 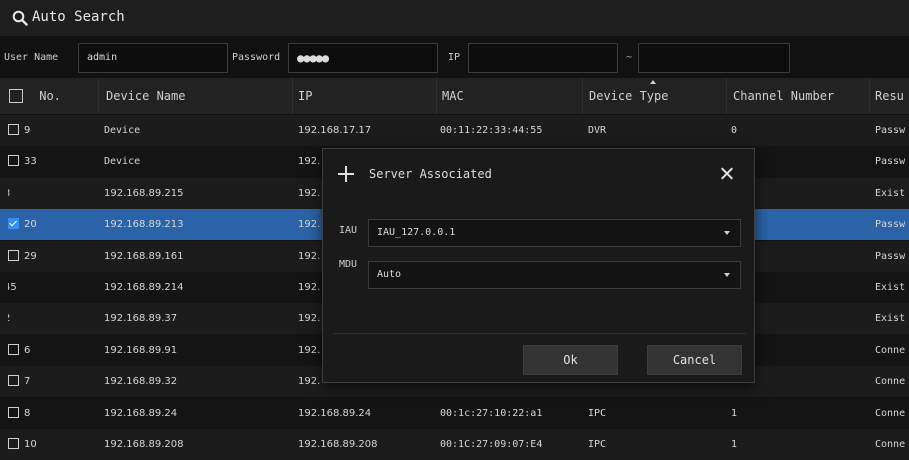 What do you see at coordinates (53, 287) in the screenshot?
I see `cell-no: 45` at bounding box center [53, 287].